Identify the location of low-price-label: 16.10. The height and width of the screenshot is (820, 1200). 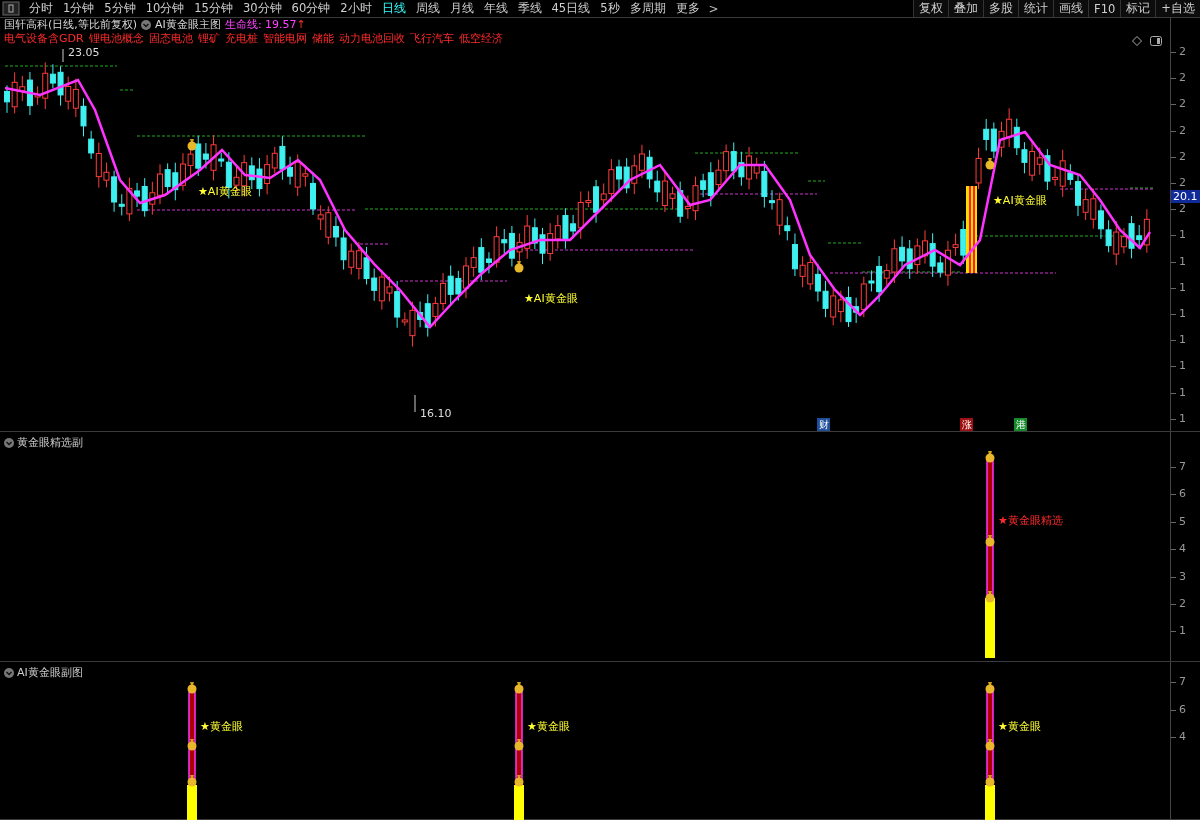
(436, 414).